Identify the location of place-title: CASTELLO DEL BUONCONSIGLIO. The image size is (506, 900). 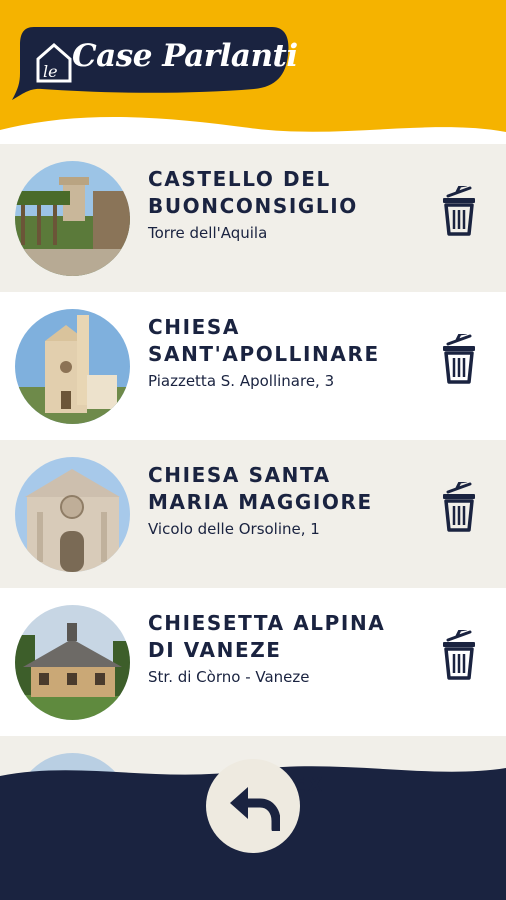
(253, 192).